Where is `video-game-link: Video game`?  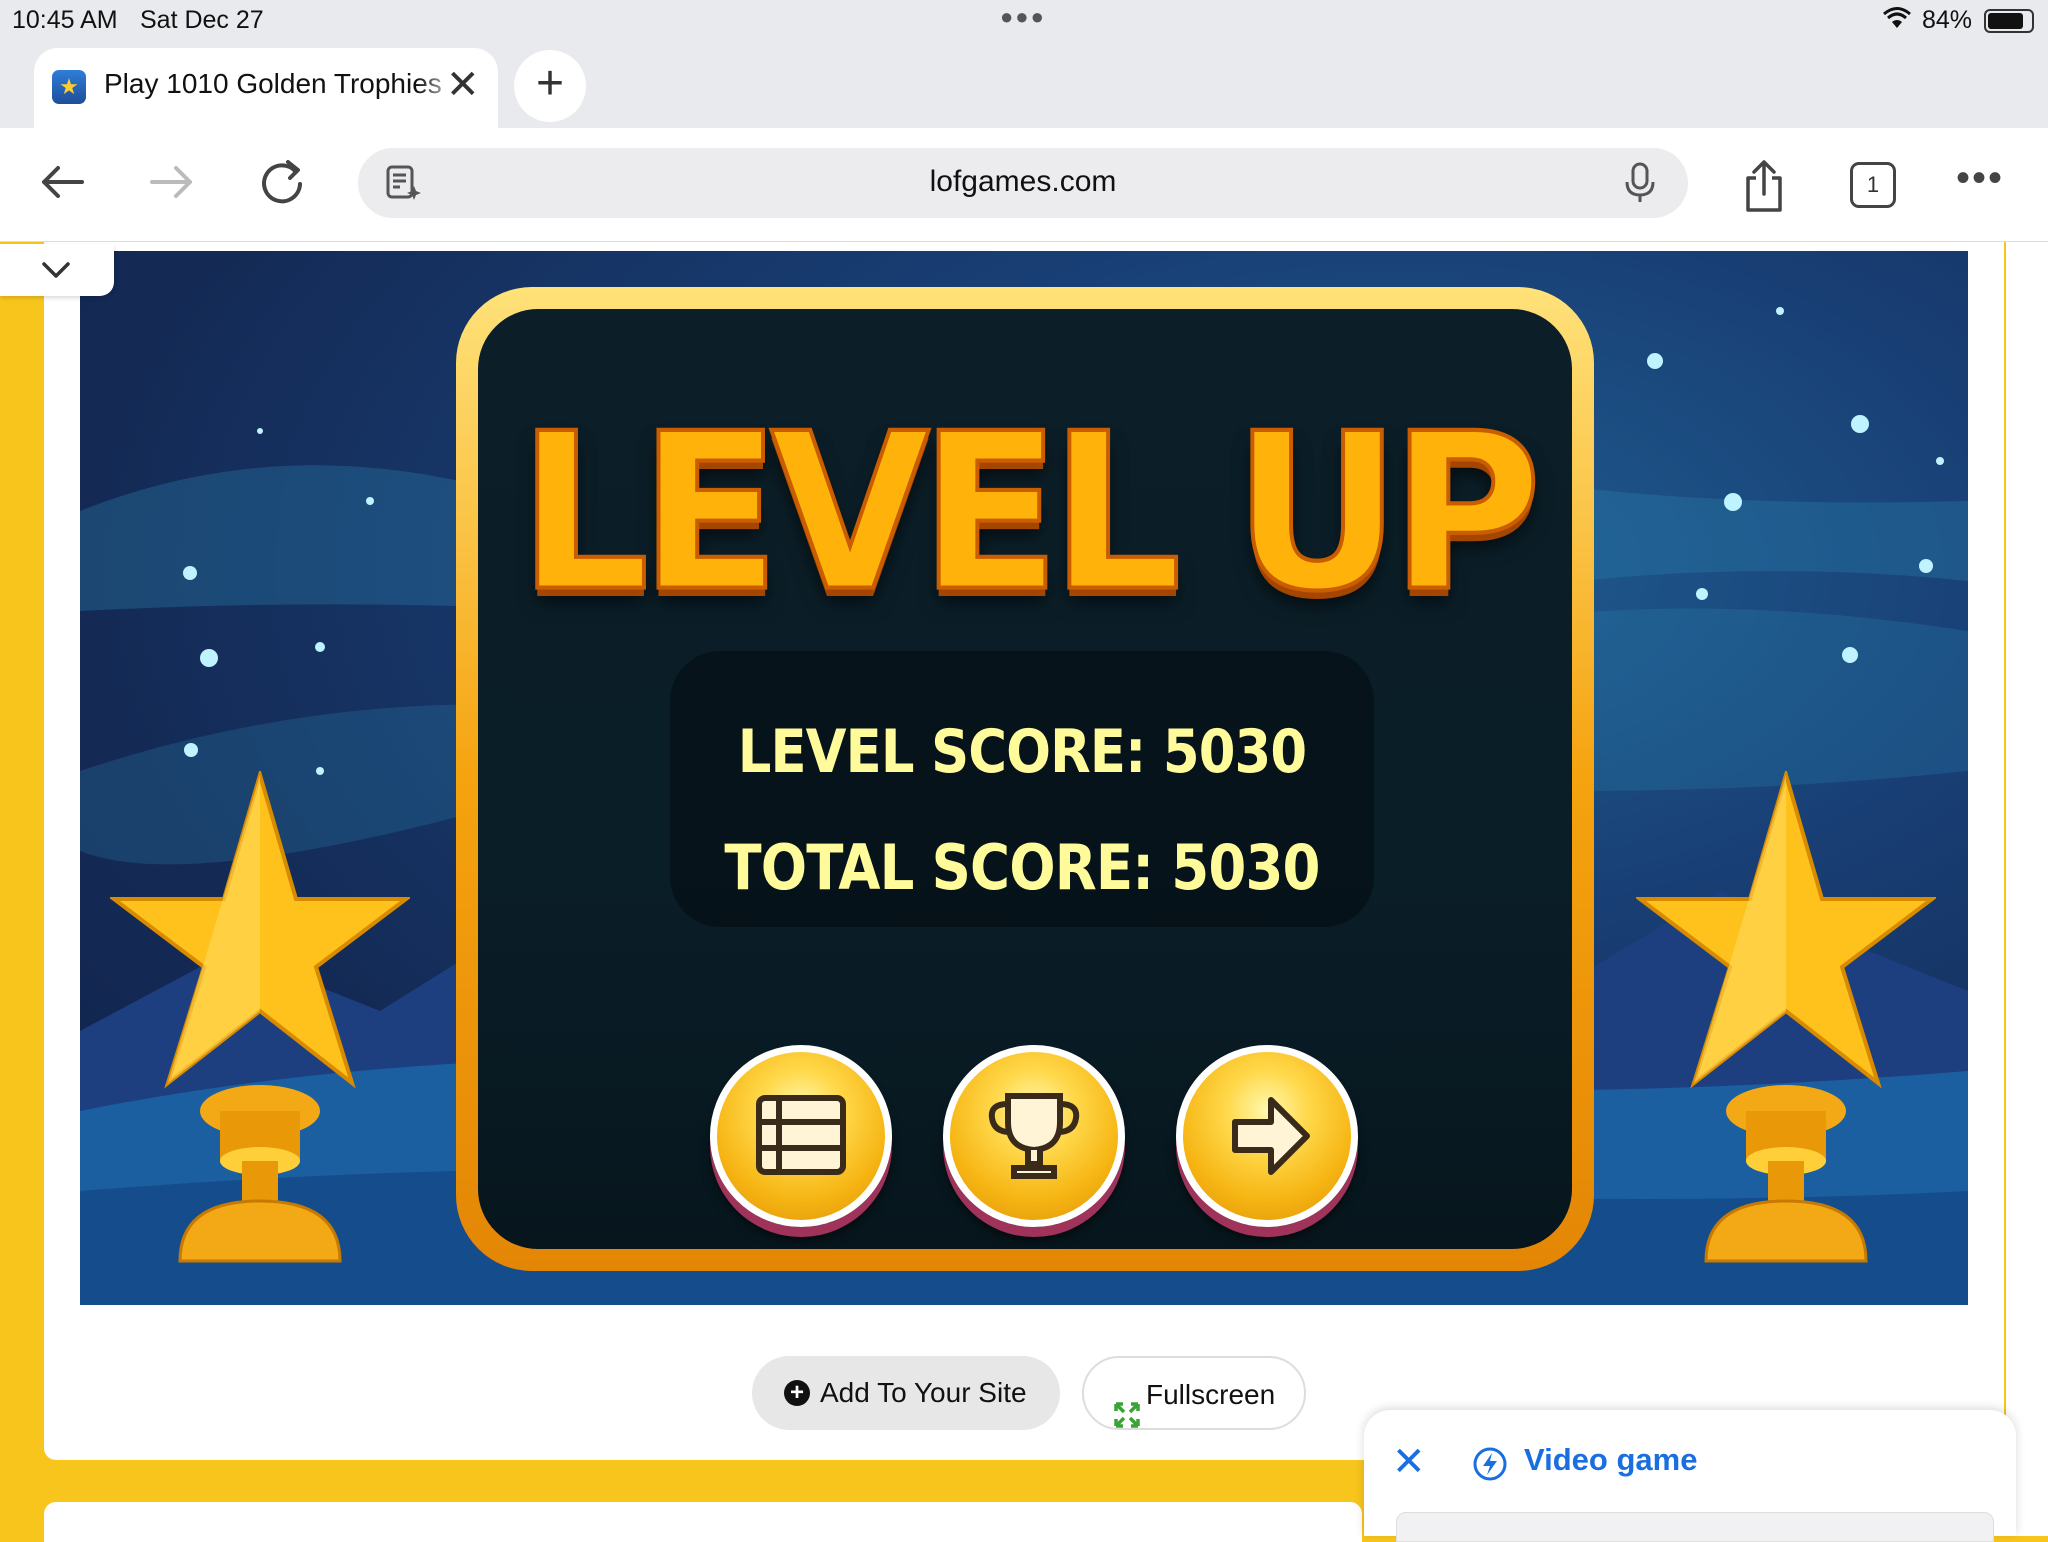 video-game-link: Video game is located at coordinates (1610, 1460).